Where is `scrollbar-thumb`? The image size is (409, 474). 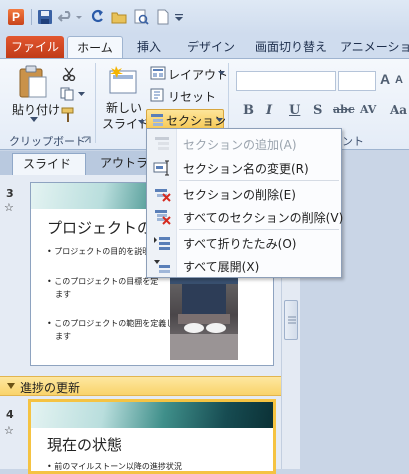 scrollbar-thumb is located at coordinates (291, 320).